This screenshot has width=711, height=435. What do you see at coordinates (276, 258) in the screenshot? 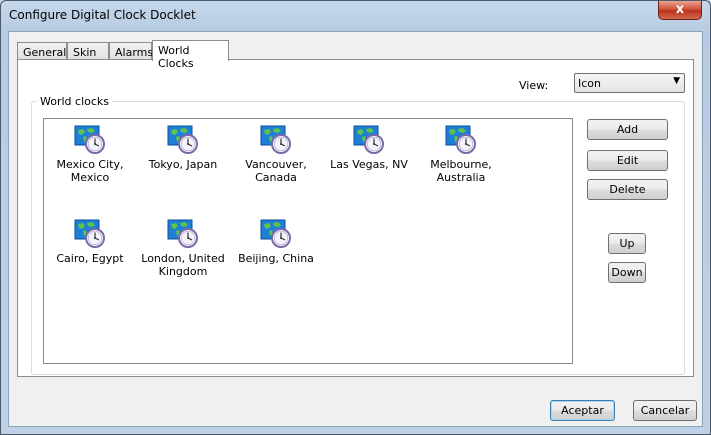
I see `clock-label: Beijing, China` at bounding box center [276, 258].